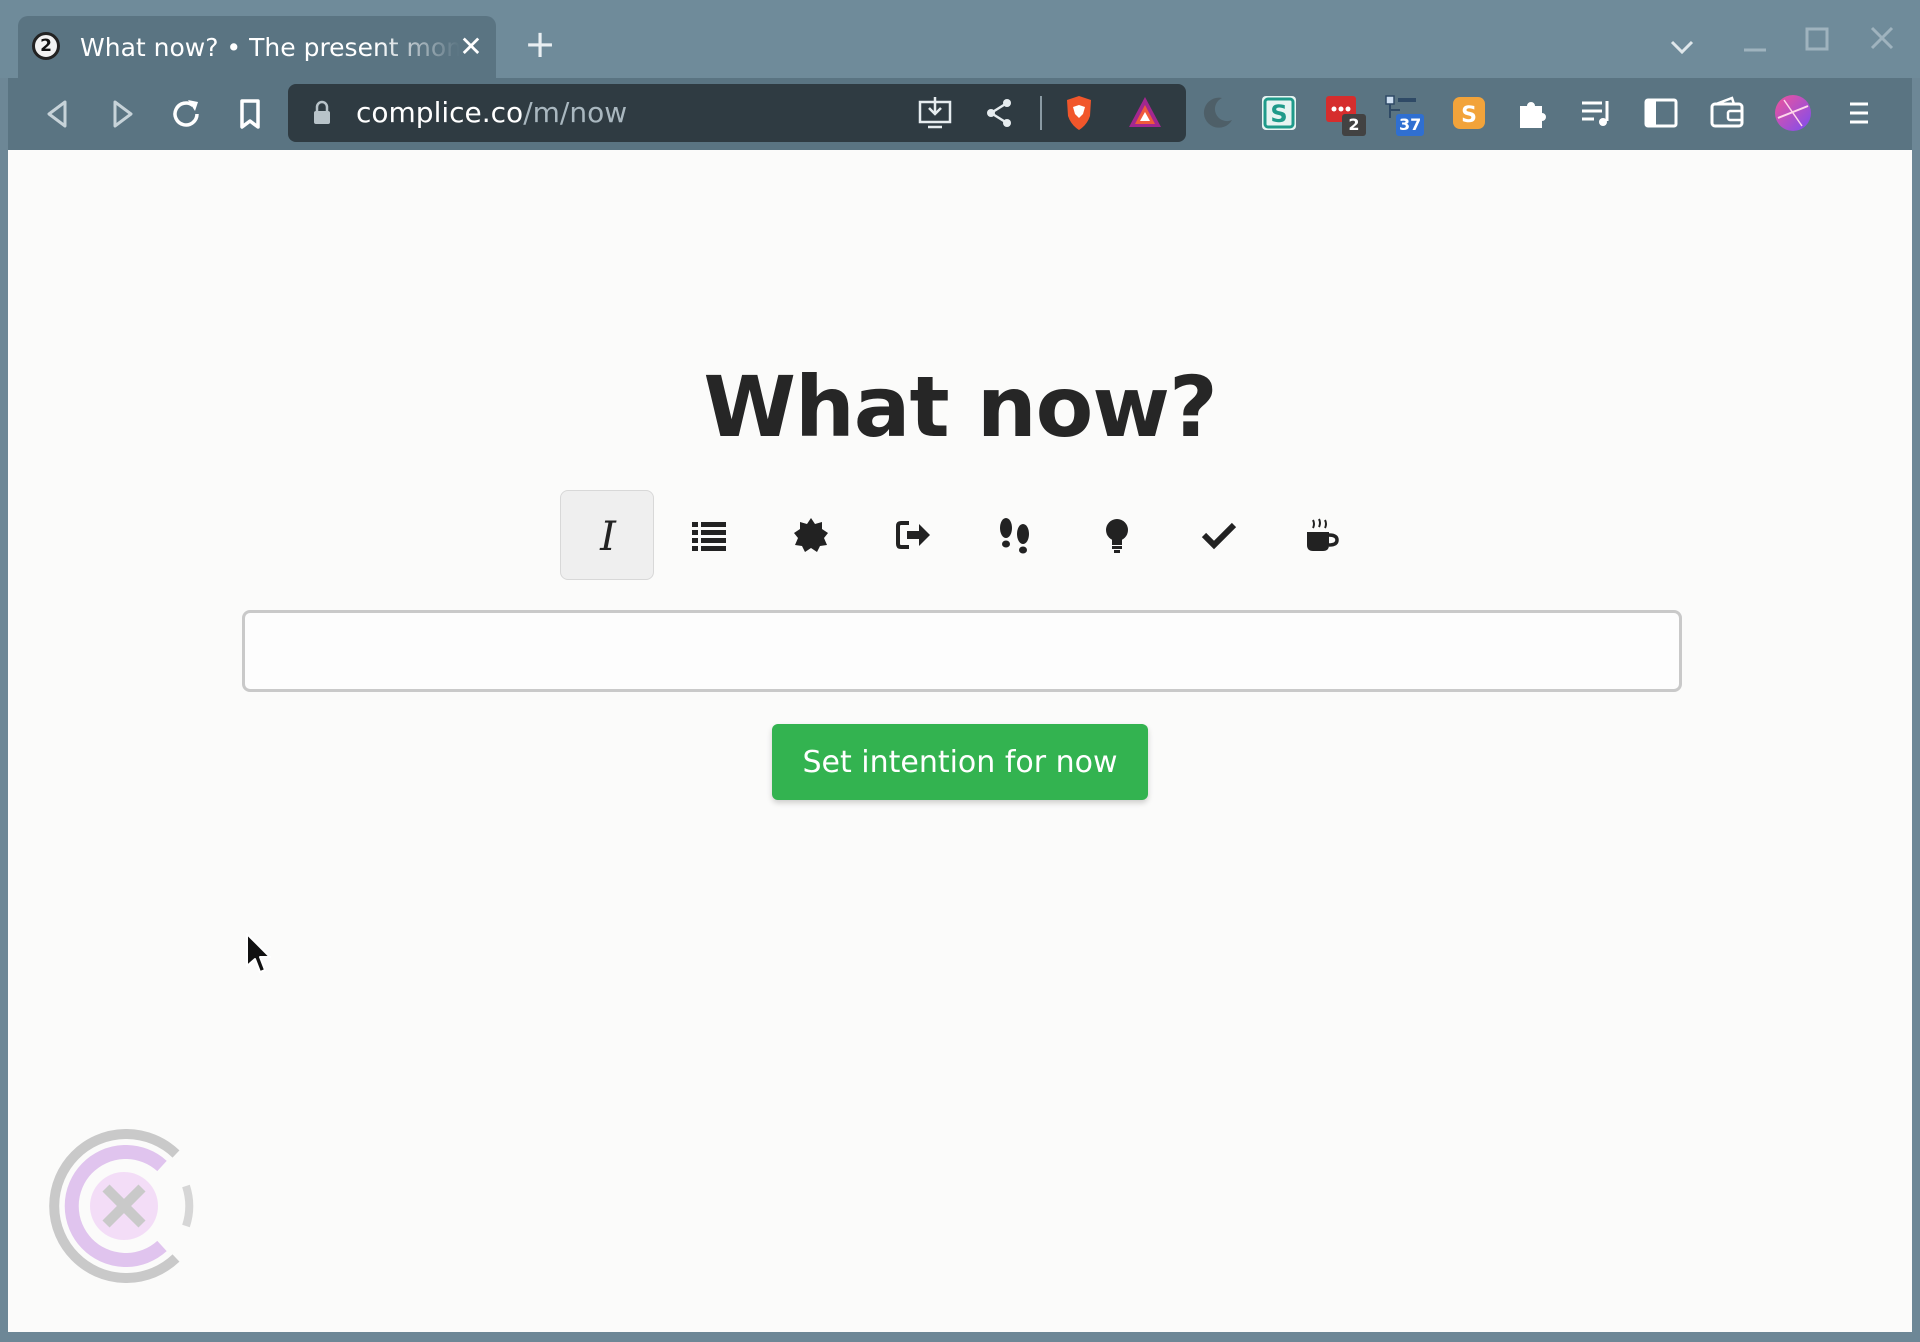 The width and height of the screenshot is (1920, 1342). I want to click on install-app-icon, so click(935, 113).